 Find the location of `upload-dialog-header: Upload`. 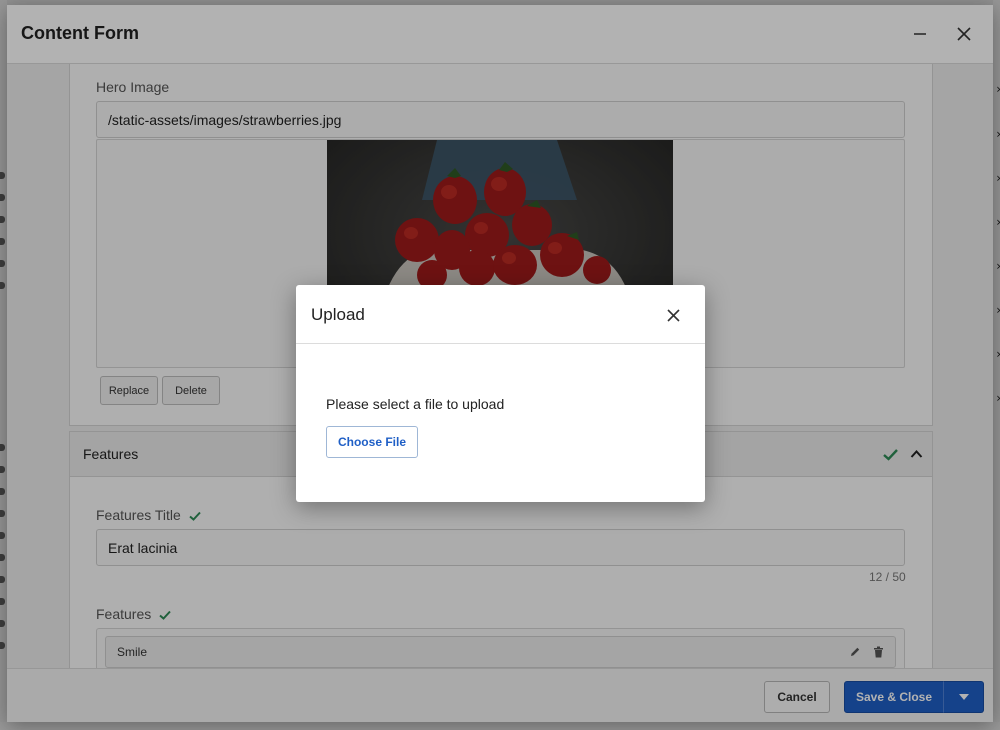

upload-dialog-header: Upload is located at coordinates (500, 314).